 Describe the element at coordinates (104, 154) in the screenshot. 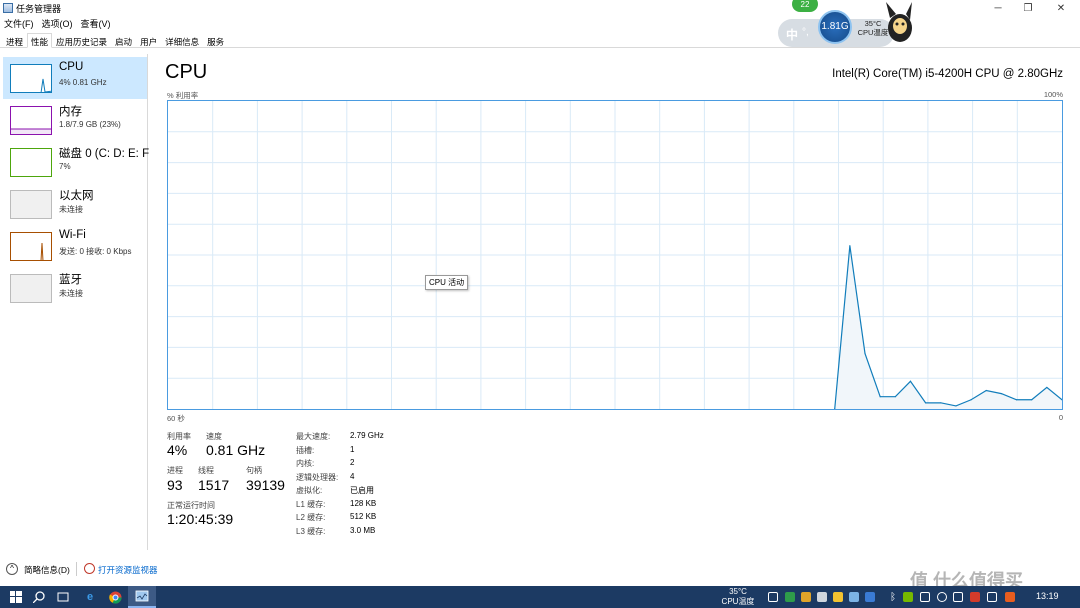

I see `sidebar-item-label: 磁盘 0 (C: D: E: F:` at that location.